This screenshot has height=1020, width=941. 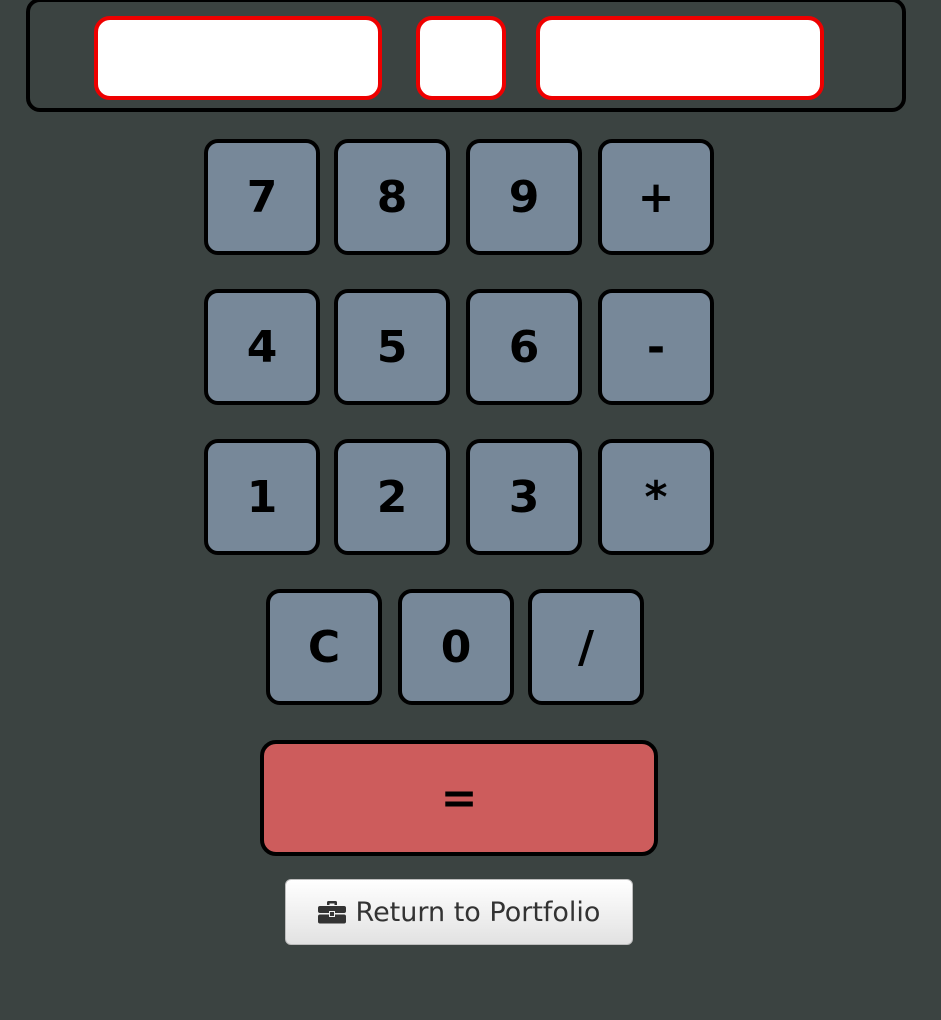 What do you see at coordinates (392, 347) in the screenshot?
I see `key-5: 5` at bounding box center [392, 347].